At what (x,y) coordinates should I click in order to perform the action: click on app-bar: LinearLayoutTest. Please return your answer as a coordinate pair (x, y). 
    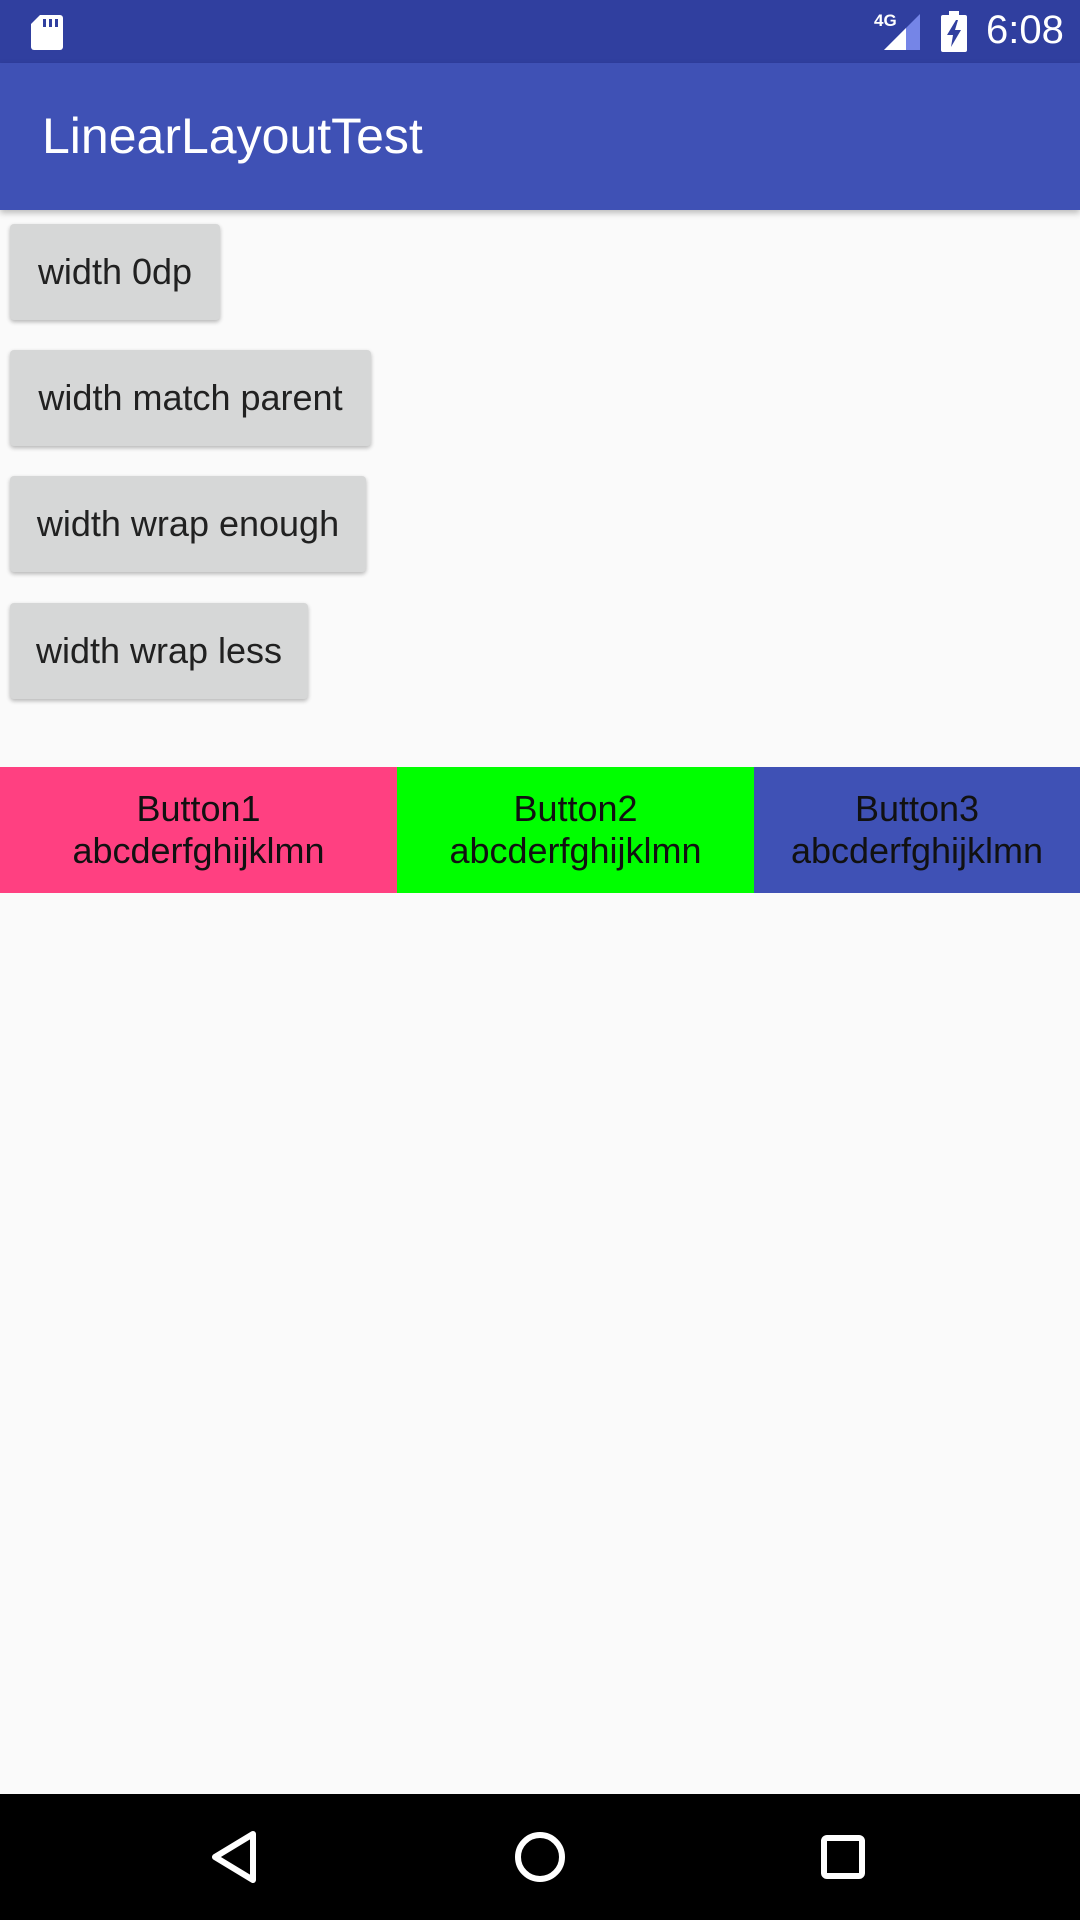
    Looking at the image, I should click on (540, 136).